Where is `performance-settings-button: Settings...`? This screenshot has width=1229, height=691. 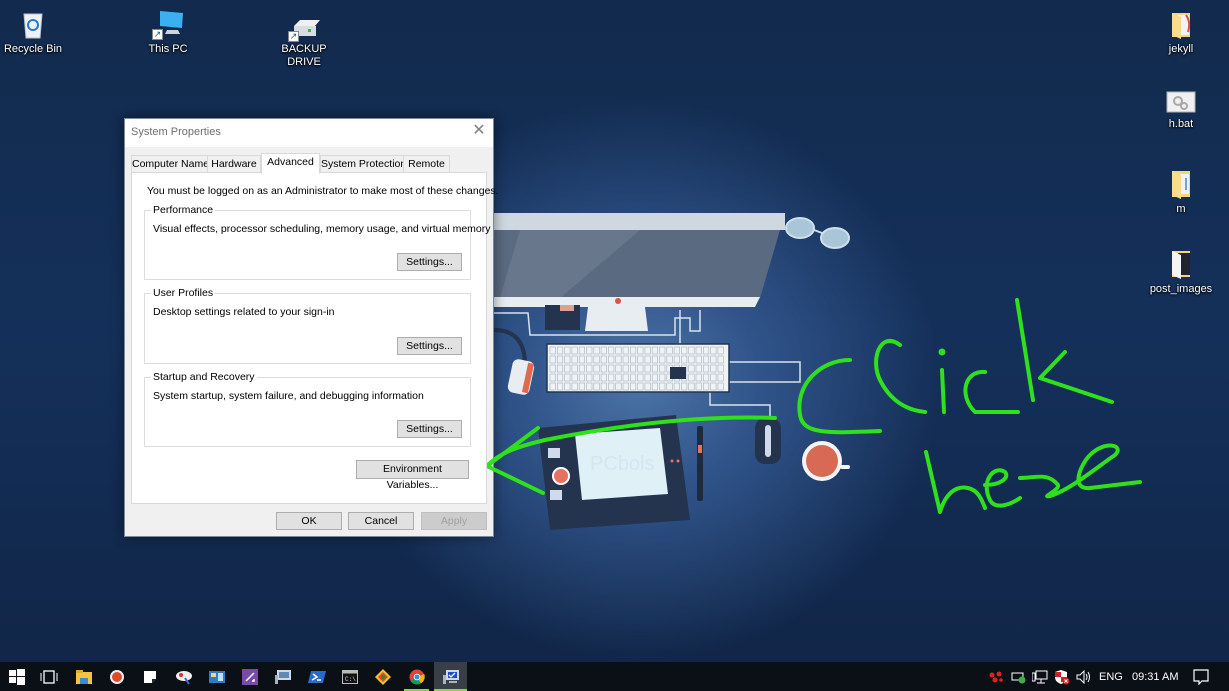 performance-settings-button: Settings... is located at coordinates (429, 262).